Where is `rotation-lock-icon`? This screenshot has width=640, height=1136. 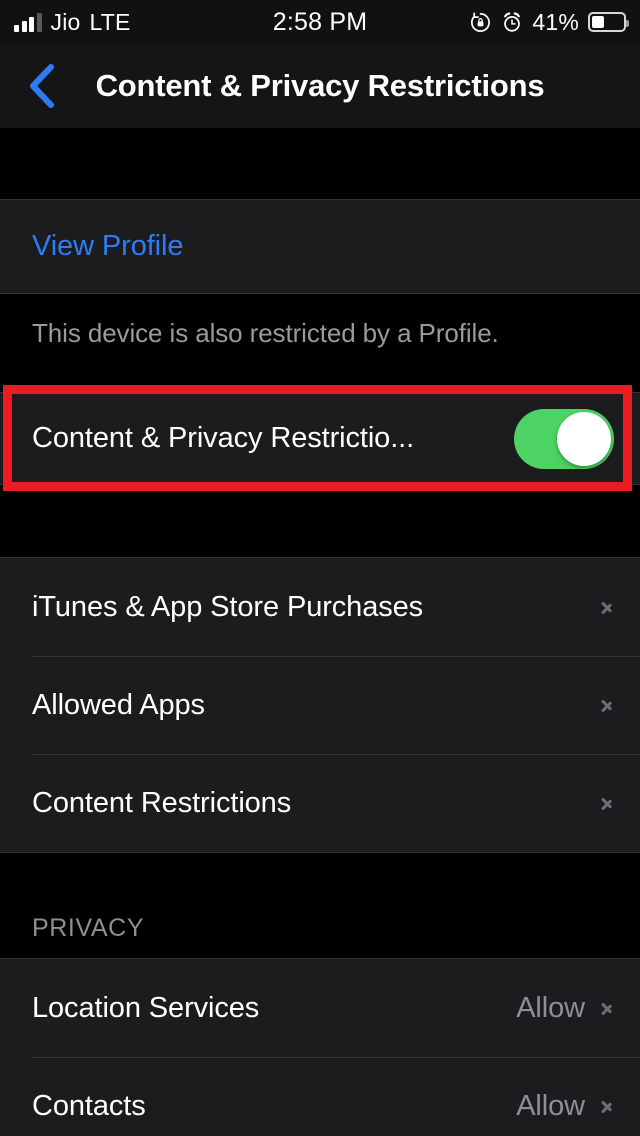 rotation-lock-icon is located at coordinates (480, 22).